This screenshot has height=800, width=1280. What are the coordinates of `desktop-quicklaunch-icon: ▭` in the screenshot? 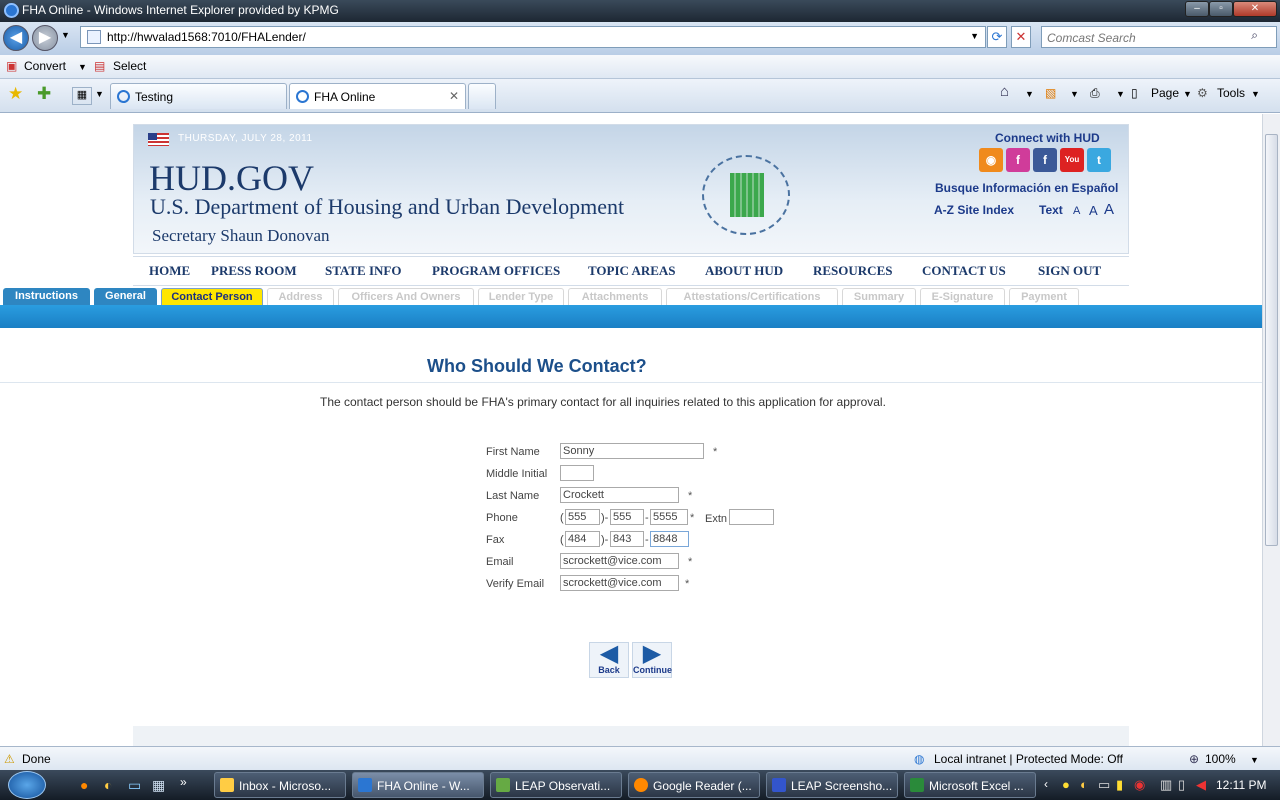 It's located at (134, 785).